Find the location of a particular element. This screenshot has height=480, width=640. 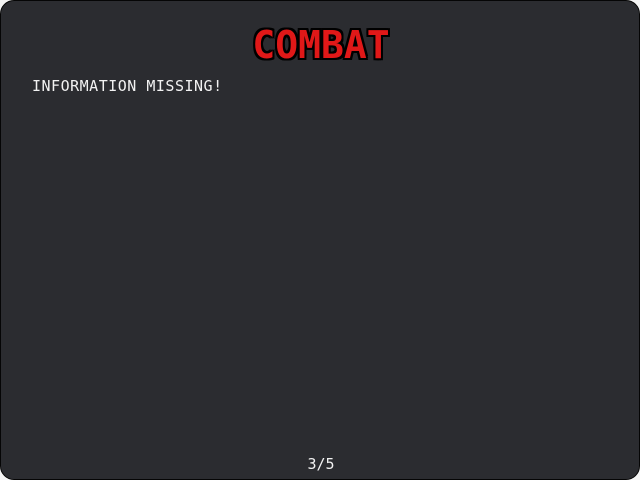

page-indicator: 3/5 is located at coordinates (321, 464).